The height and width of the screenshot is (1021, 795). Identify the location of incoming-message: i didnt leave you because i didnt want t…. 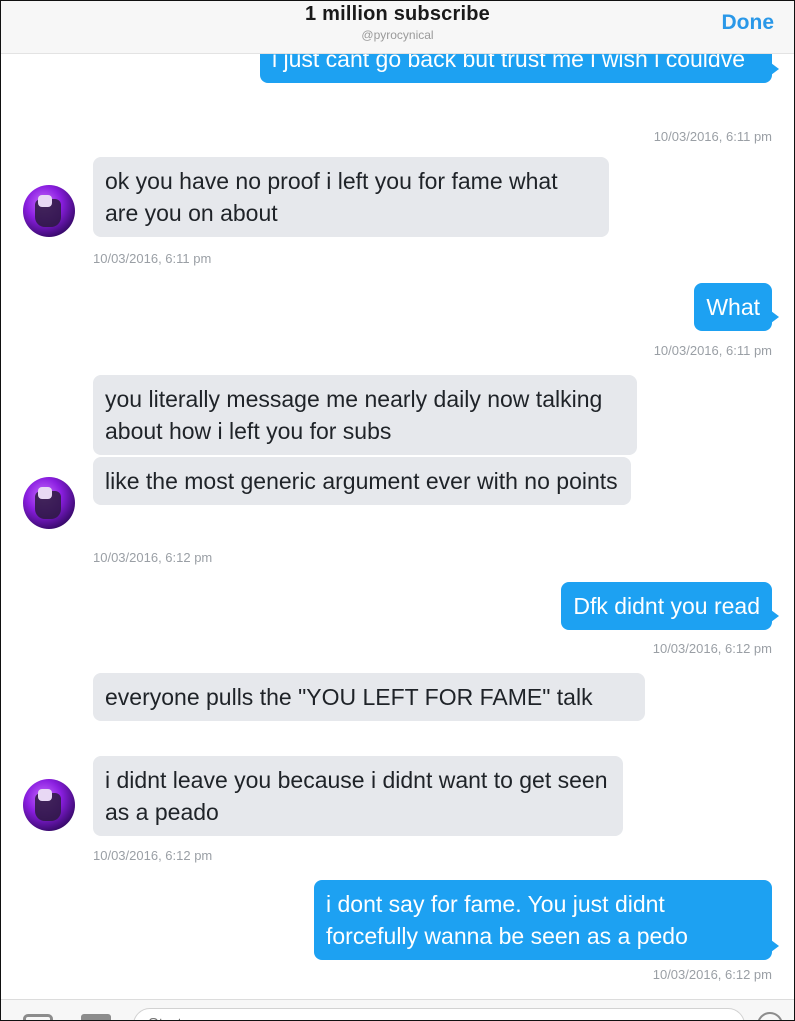
(358, 796).